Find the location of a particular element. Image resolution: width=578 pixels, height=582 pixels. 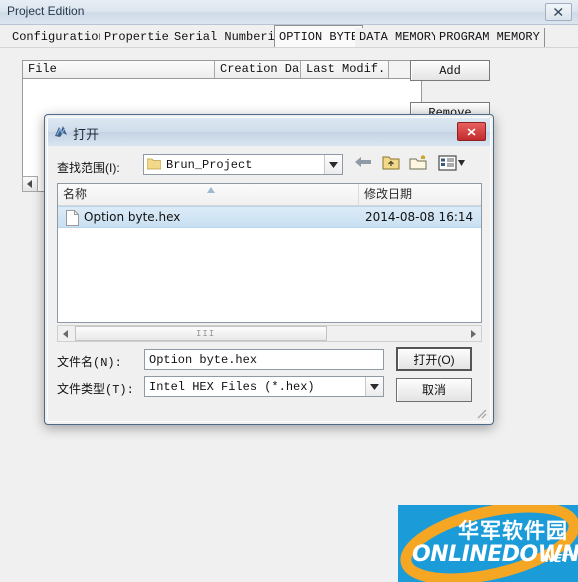

look-in-label: 查找范围(I): is located at coordinates (88, 168).